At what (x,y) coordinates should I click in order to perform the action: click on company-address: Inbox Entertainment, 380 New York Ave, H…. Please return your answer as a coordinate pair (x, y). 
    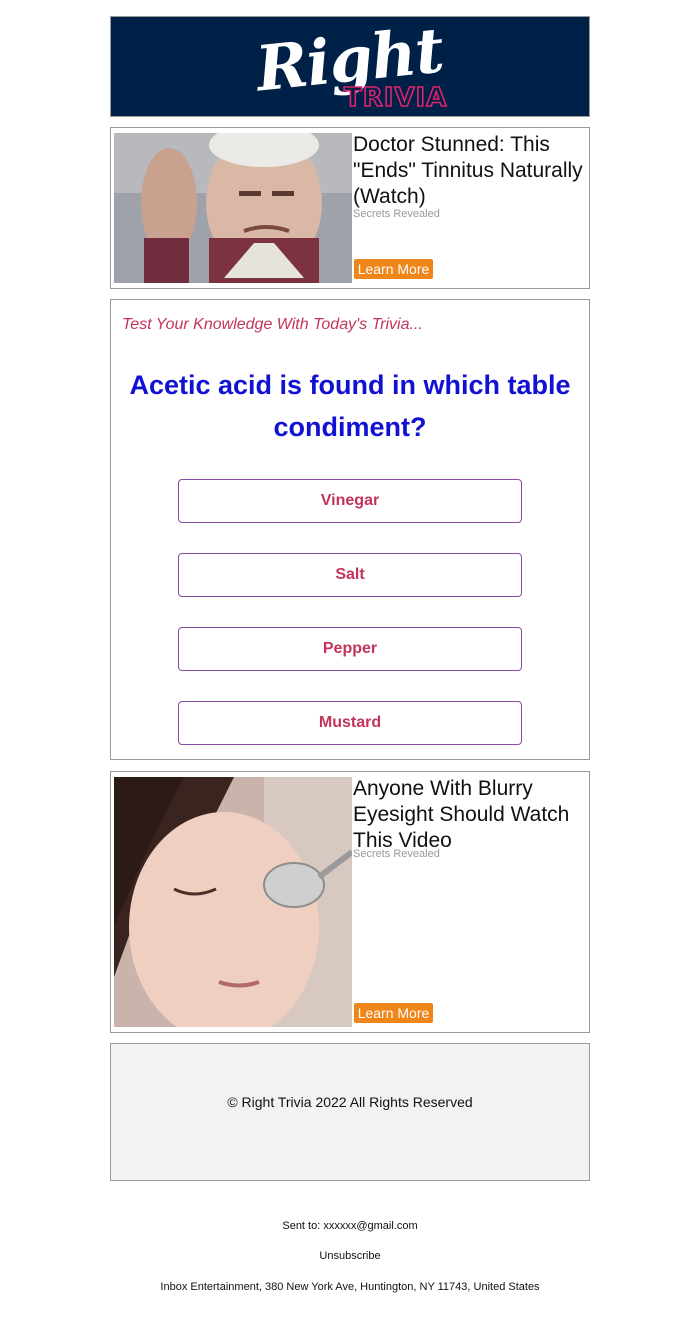
    Looking at the image, I should click on (350, 1287).